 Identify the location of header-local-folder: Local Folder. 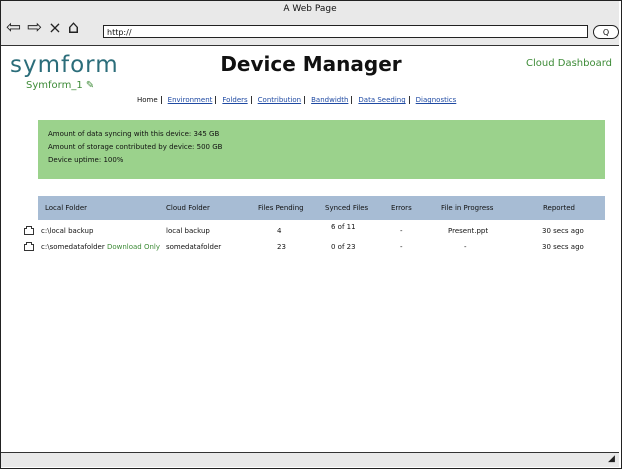
(66, 208).